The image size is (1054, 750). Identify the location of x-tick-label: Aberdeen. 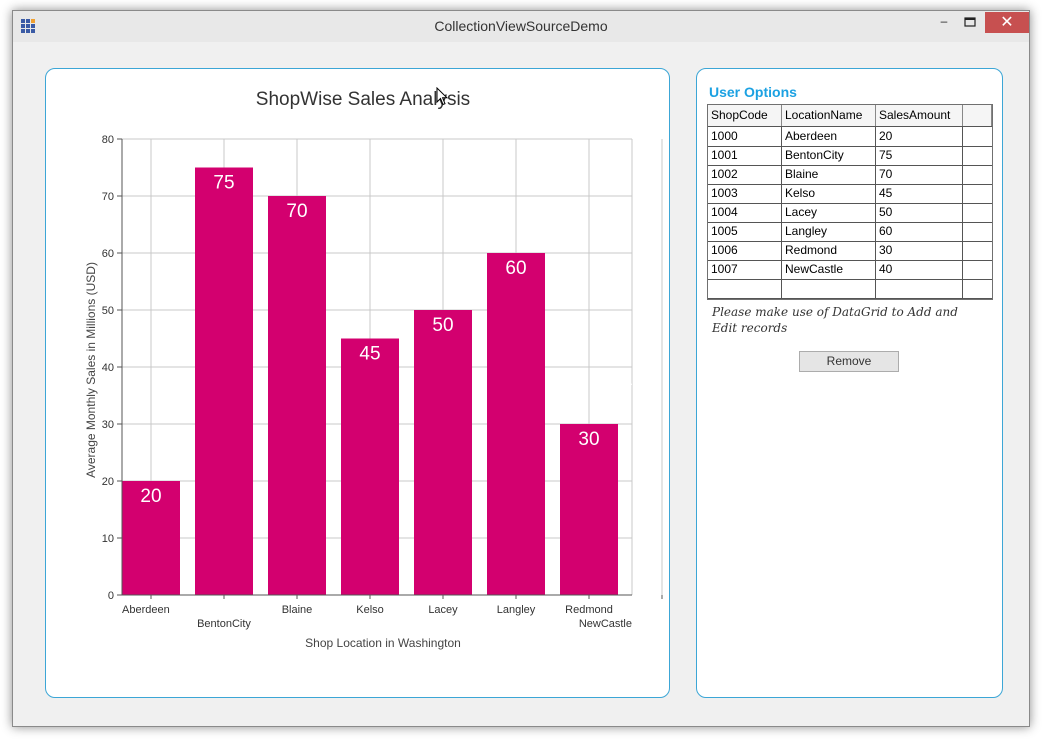
(146, 610).